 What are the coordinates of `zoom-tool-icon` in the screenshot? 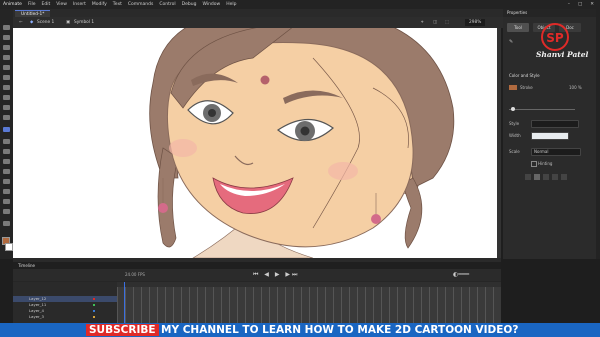 It's located at (6, 211).